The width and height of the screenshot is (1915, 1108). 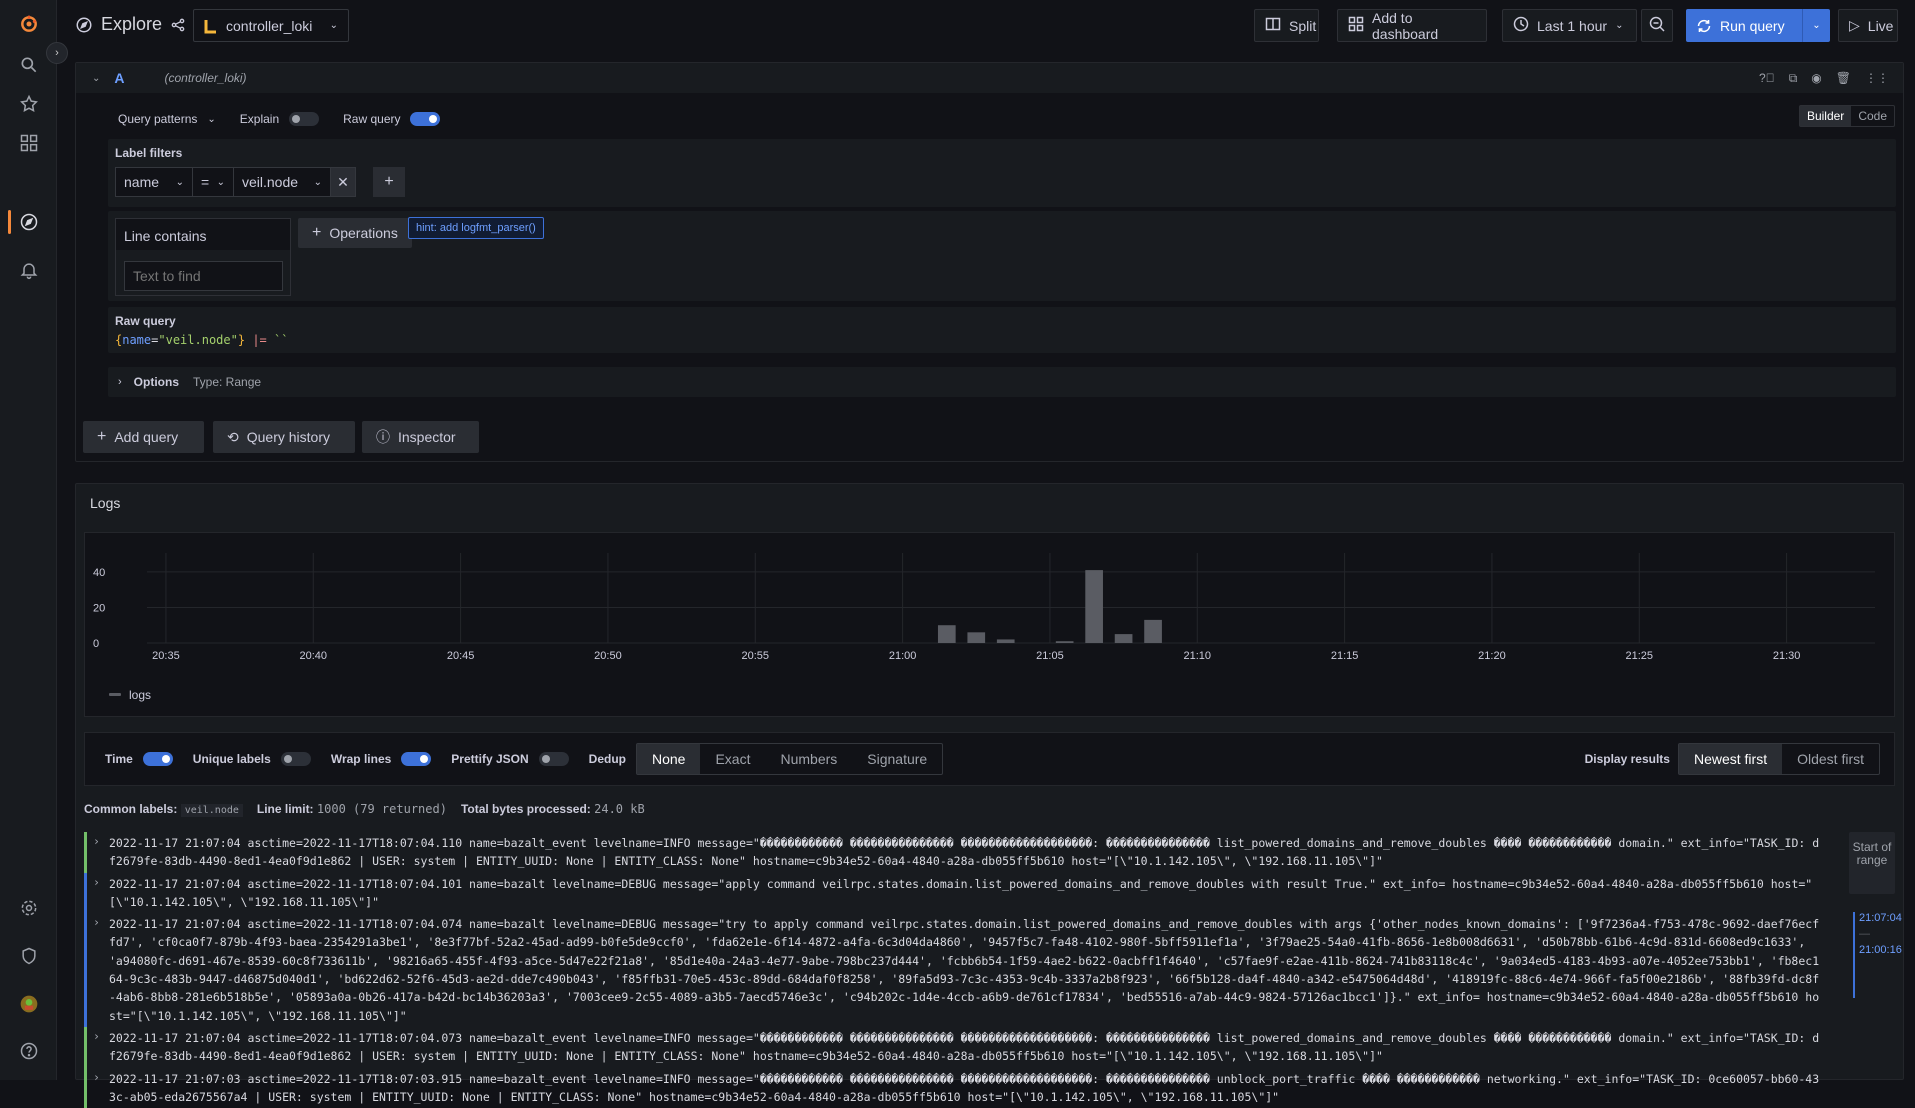 What do you see at coordinates (389, 182) in the screenshot?
I see `add-filter-button: +` at bounding box center [389, 182].